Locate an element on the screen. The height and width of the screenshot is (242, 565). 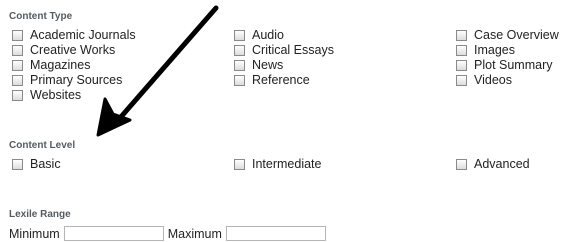
checkbox-plot-summary: Plot Summary is located at coordinates (504, 65).